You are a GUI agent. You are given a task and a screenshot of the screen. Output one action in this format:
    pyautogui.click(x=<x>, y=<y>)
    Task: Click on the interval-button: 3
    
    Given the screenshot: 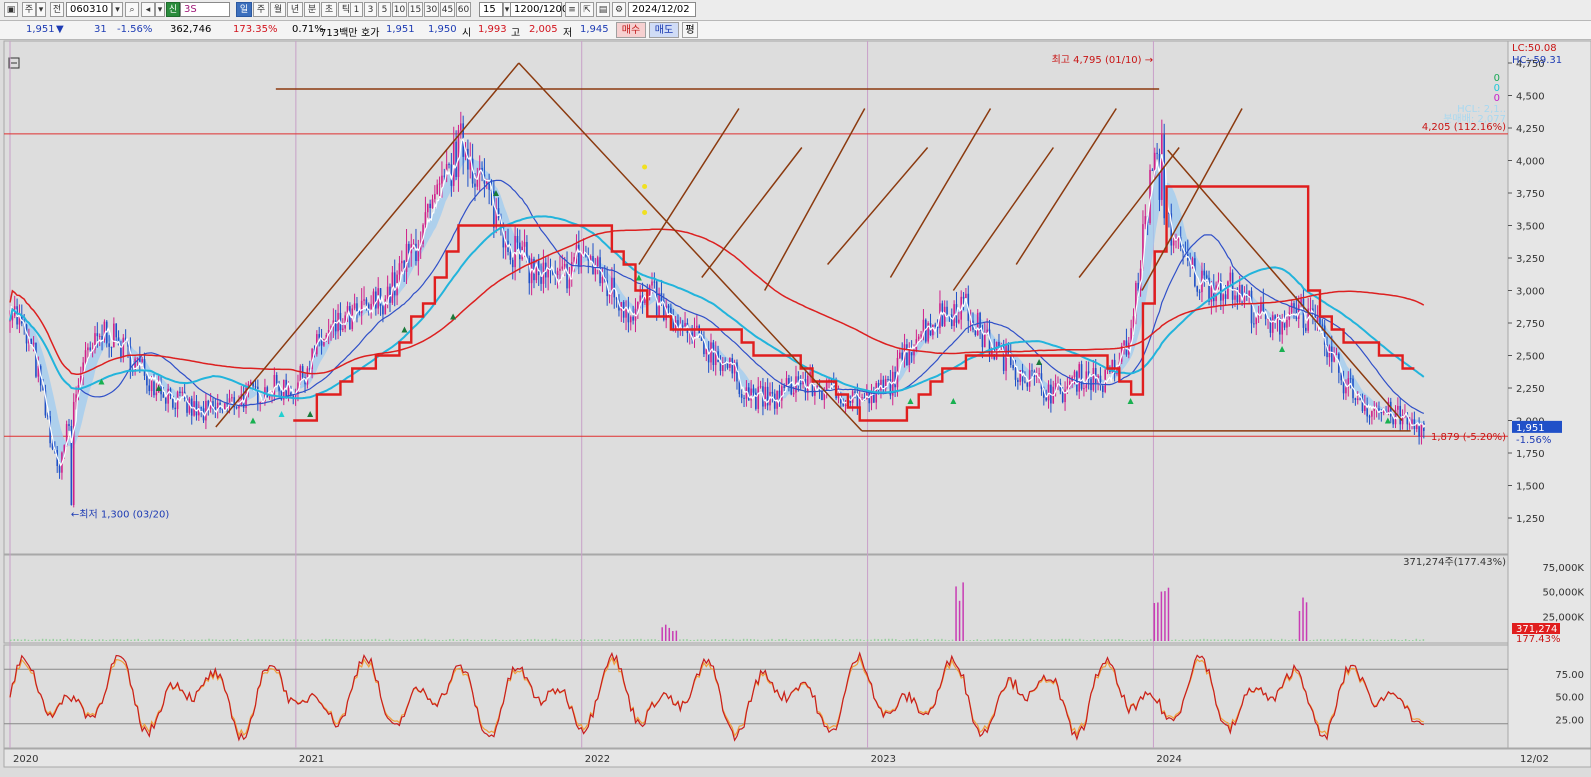 What is the action you would take?
    pyautogui.click(x=370, y=9)
    